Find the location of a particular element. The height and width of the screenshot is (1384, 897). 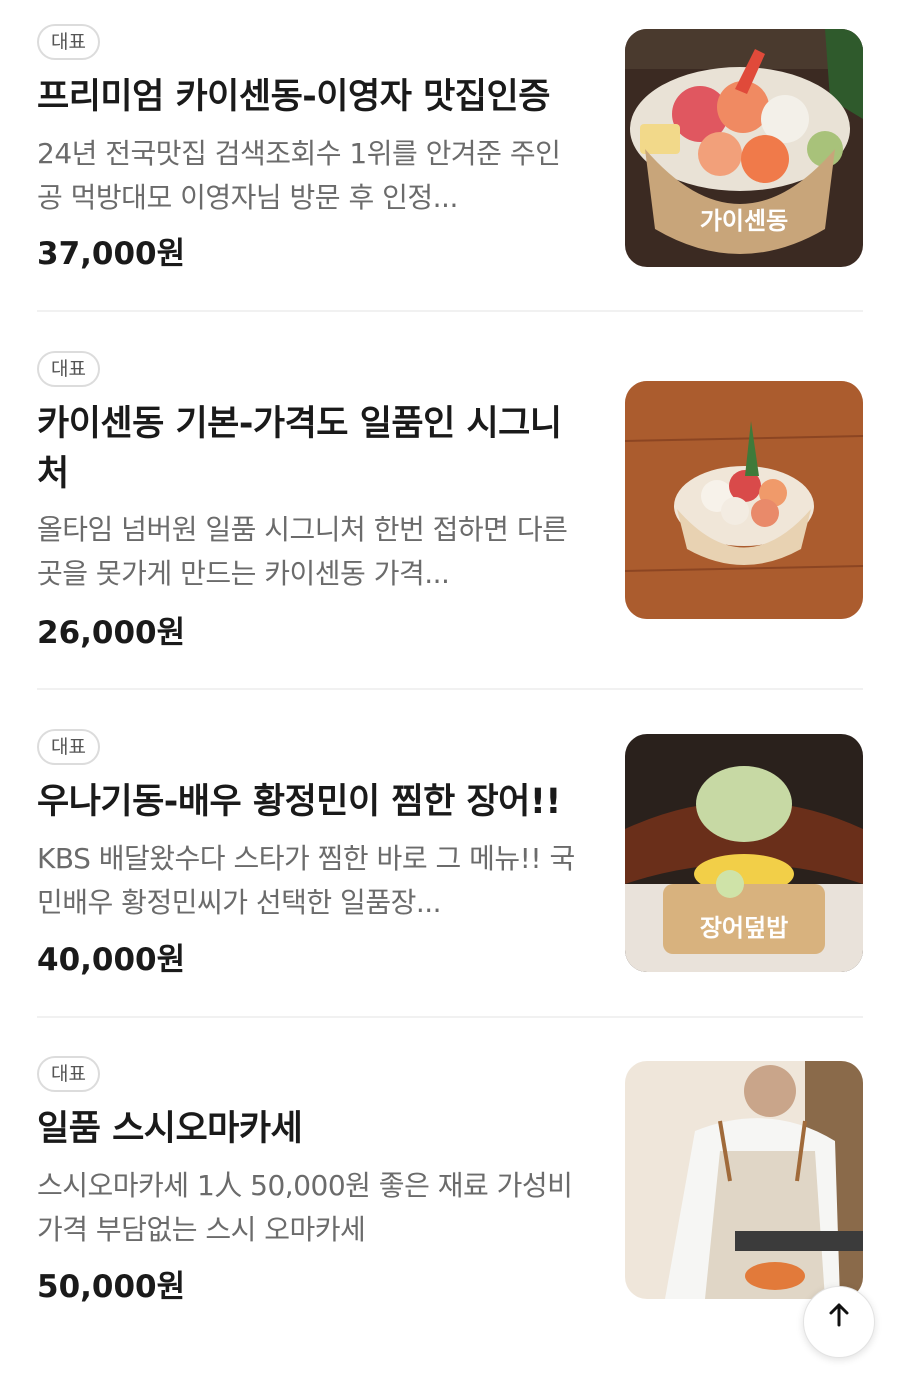

scroll-to-top-button is located at coordinates (839, 1322).